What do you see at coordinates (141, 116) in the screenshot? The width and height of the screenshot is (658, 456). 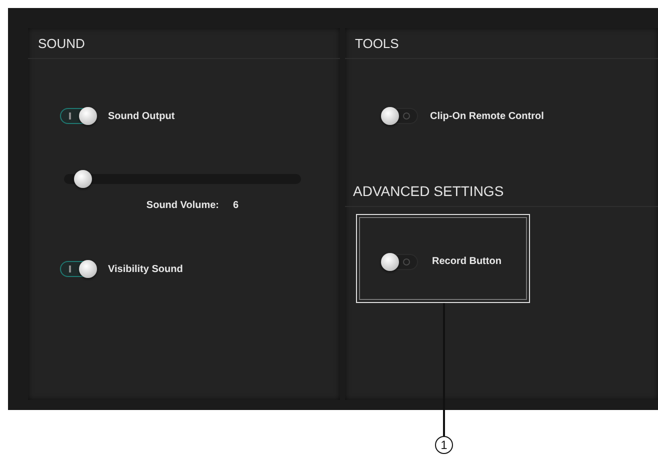 I see `toggle-label: Sound Output` at bounding box center [141, 116].